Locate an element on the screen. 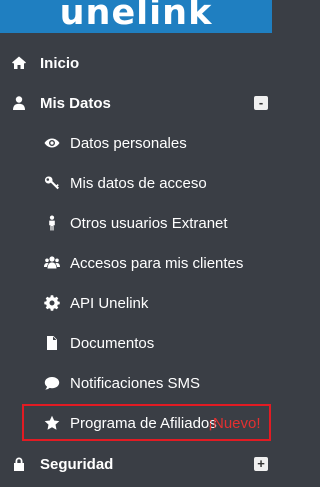 Image resolution: width=320 pixels, height=487 pixels. menu-item-mis-datos: Mis Datos - is located at coordinates (136, 104).